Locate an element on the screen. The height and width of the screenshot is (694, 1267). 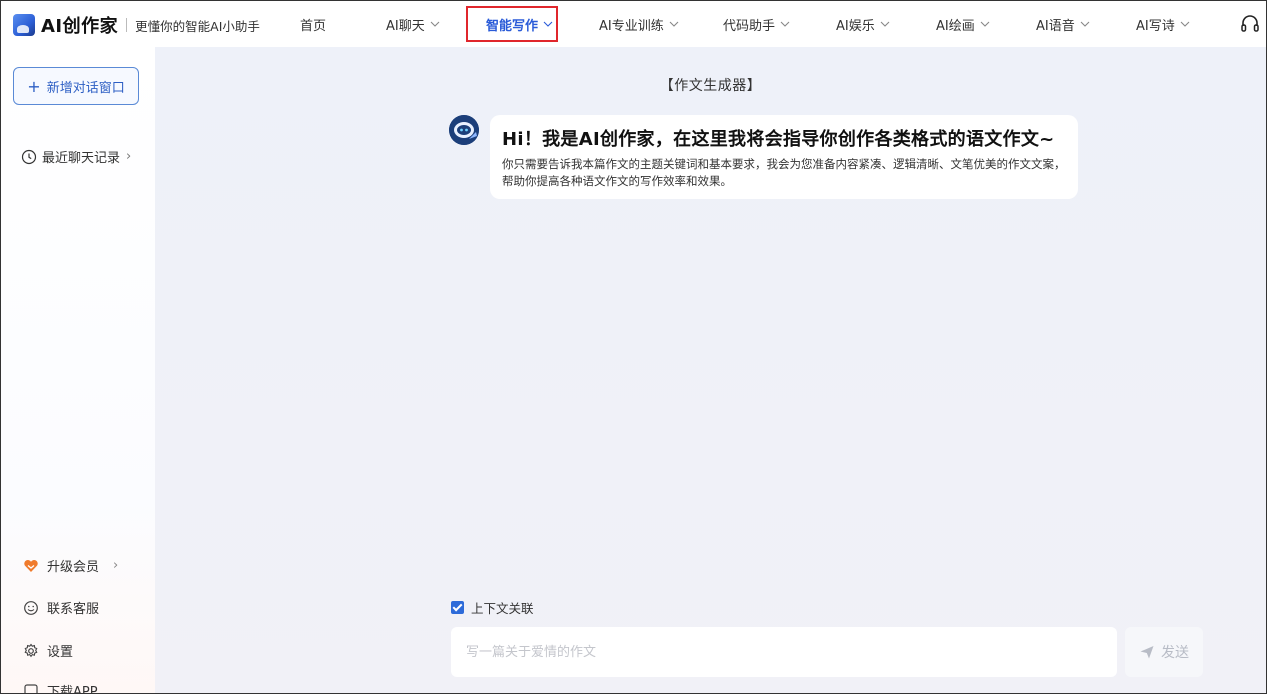
brand-name: AI创作家 is located at coordinates (80, 26).